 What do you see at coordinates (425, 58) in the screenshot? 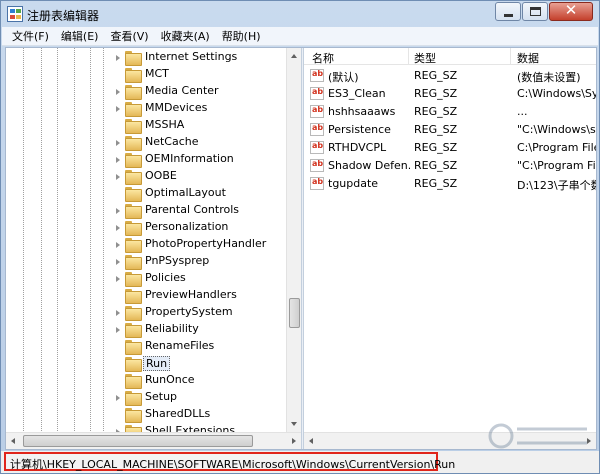
I see `column-type: 类型` at bounding box center [425, 58].